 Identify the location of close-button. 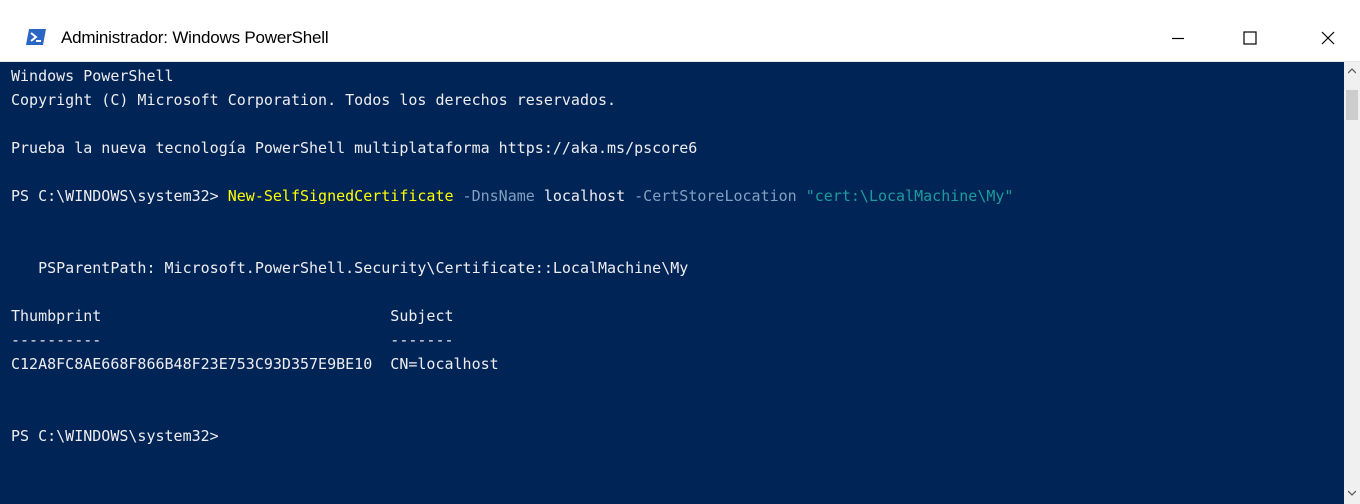
(1328, 38).